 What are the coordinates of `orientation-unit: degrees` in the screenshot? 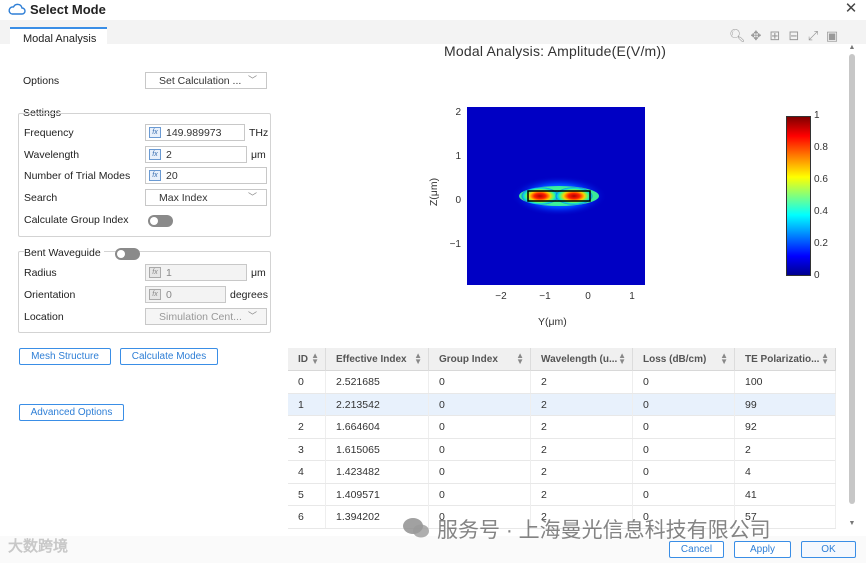 It's located at (249, 295).